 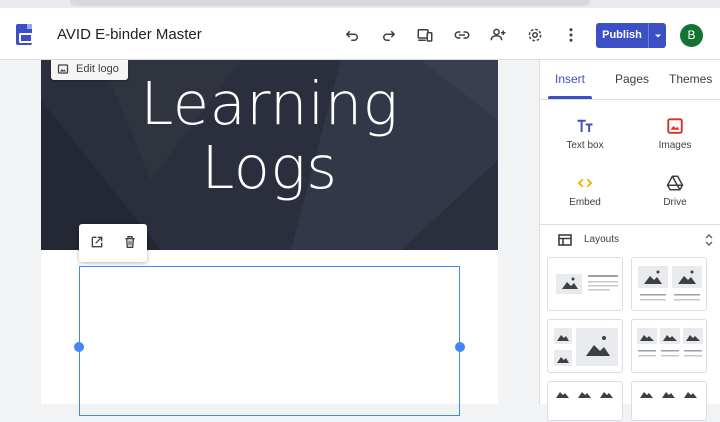 I want to click on chevron-down-icon, so click(x=658, y=35).